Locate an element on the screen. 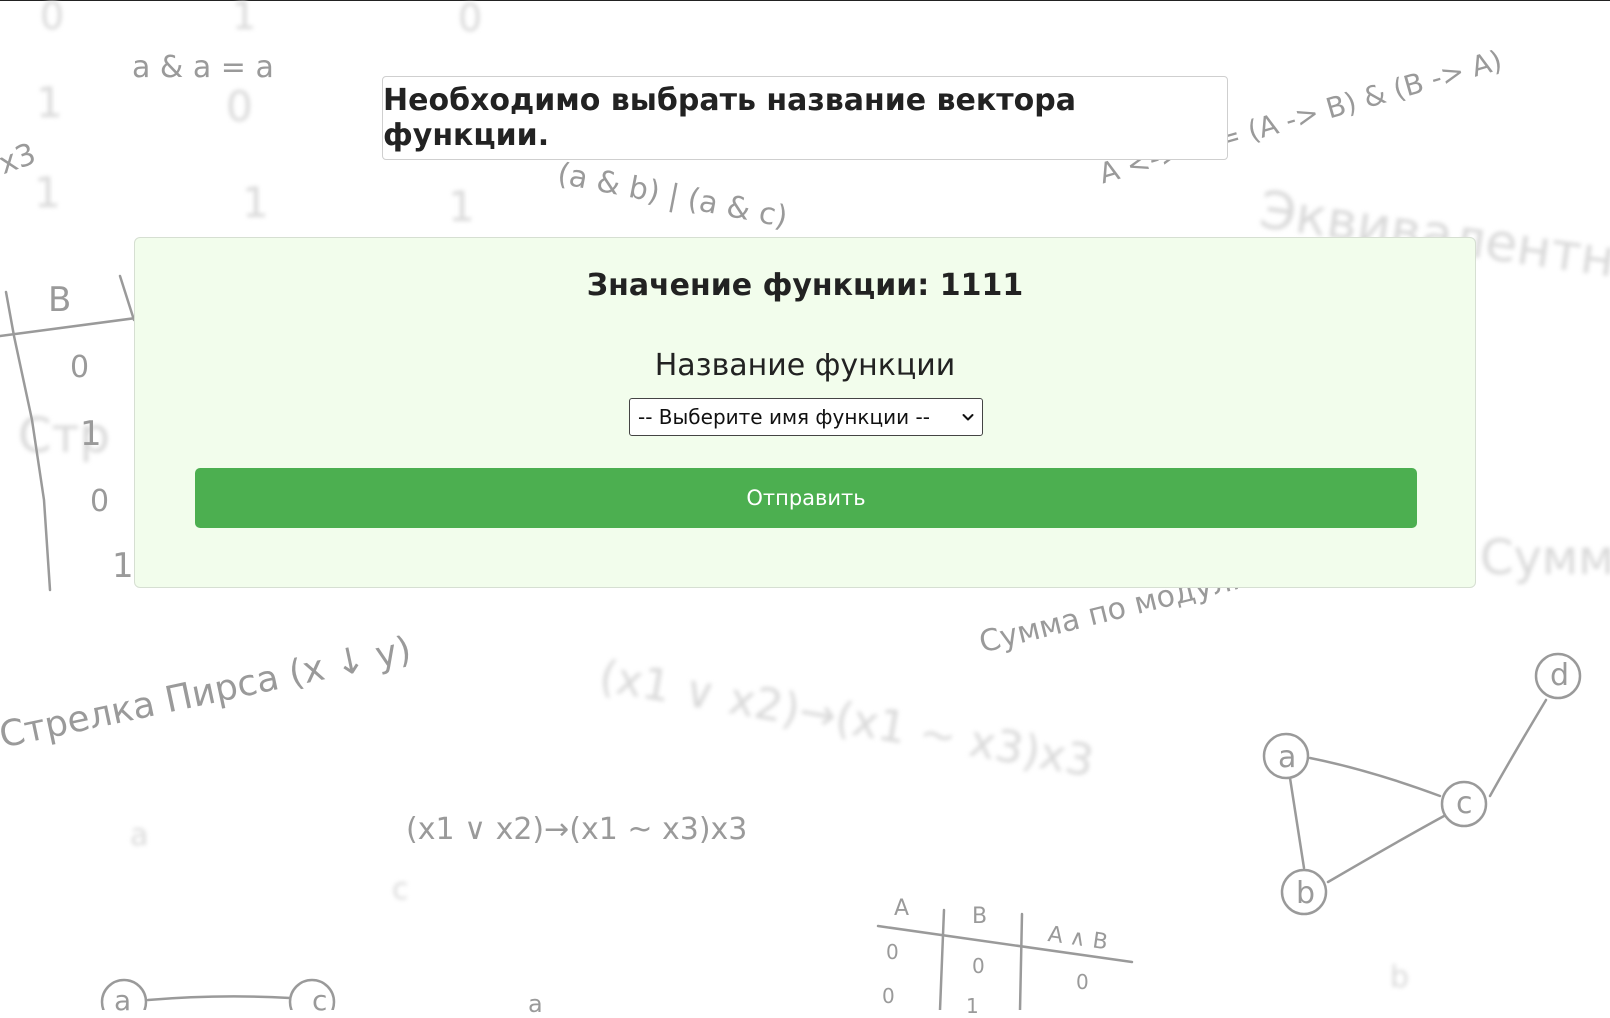 The width and height of the screenshot is (1610, 1018). function-name-select: -- Выберите имя функции -- is located at coordinates (806, 417).